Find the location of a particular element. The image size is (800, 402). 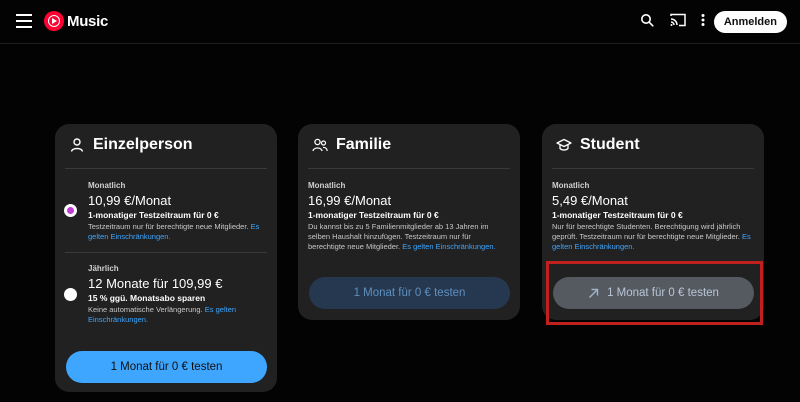

trial-button-family: 1 Monat für 0 € testen is located at coordinates (409, 293).